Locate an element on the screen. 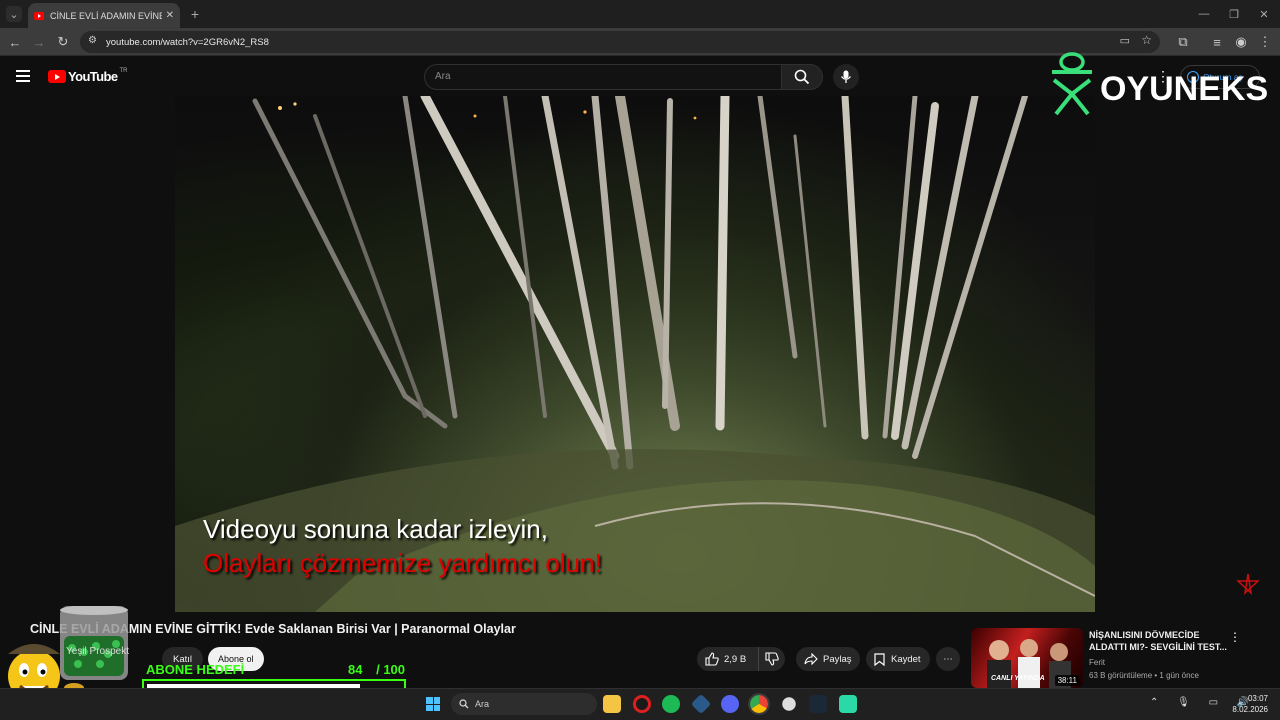 This screenshot has height=720, width=1280. reload-icon: ↻ is located at coordinates (63, 42).